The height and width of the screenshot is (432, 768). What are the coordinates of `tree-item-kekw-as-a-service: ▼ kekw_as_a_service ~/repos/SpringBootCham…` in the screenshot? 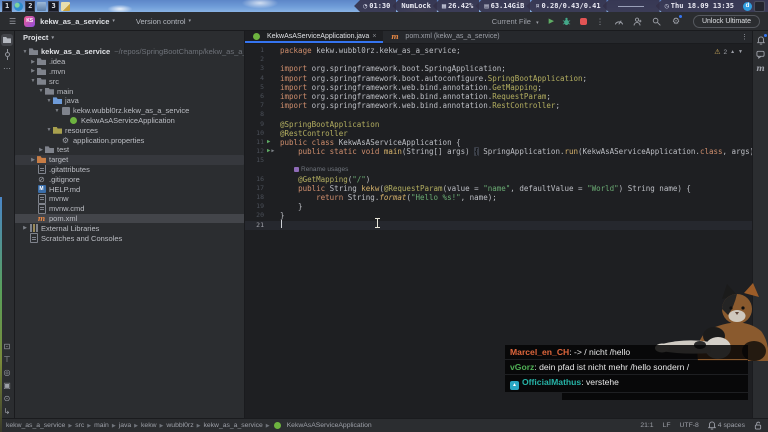 It's located at (129, 52).